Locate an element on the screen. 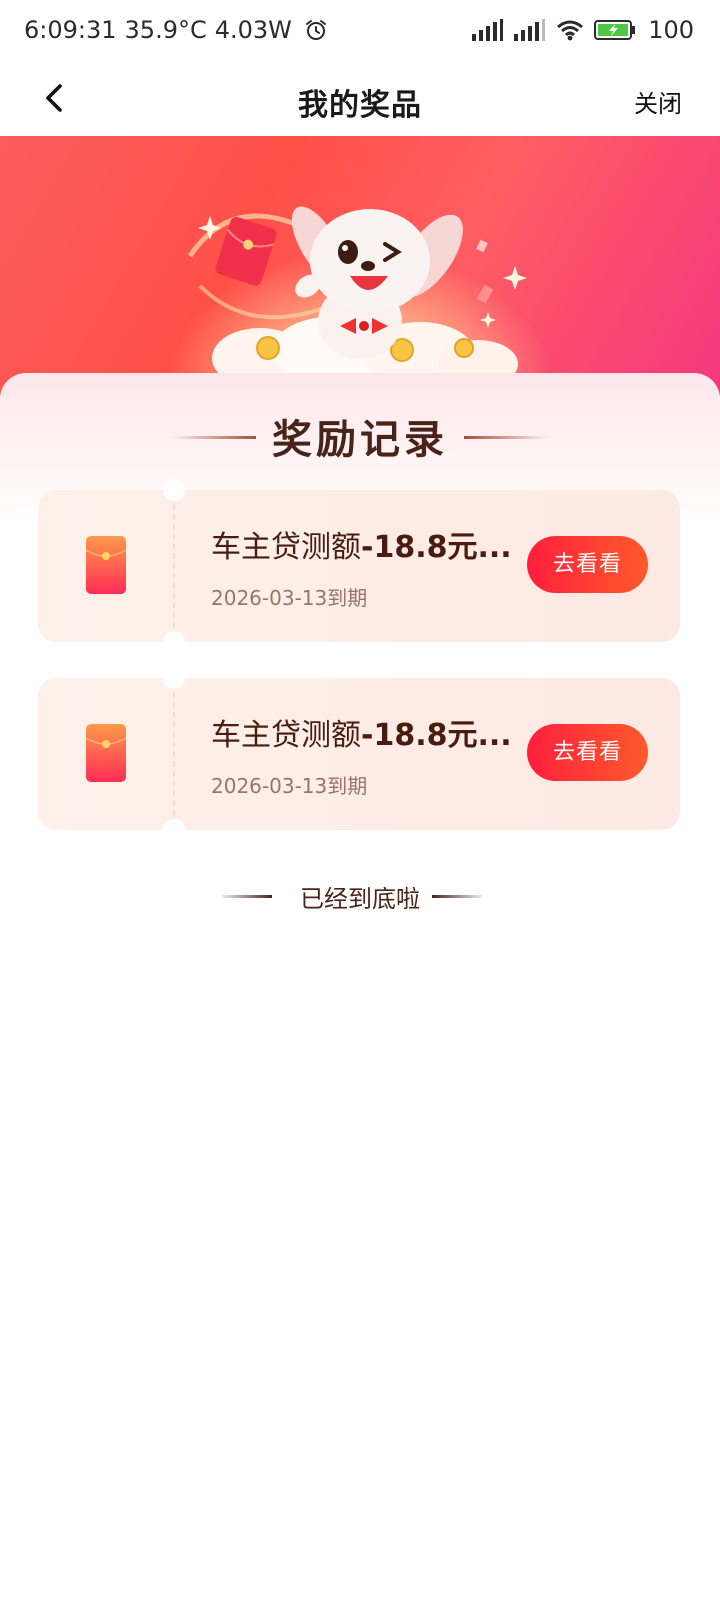  status-temperature: 35.9°C is located at coordinates (165, 30).